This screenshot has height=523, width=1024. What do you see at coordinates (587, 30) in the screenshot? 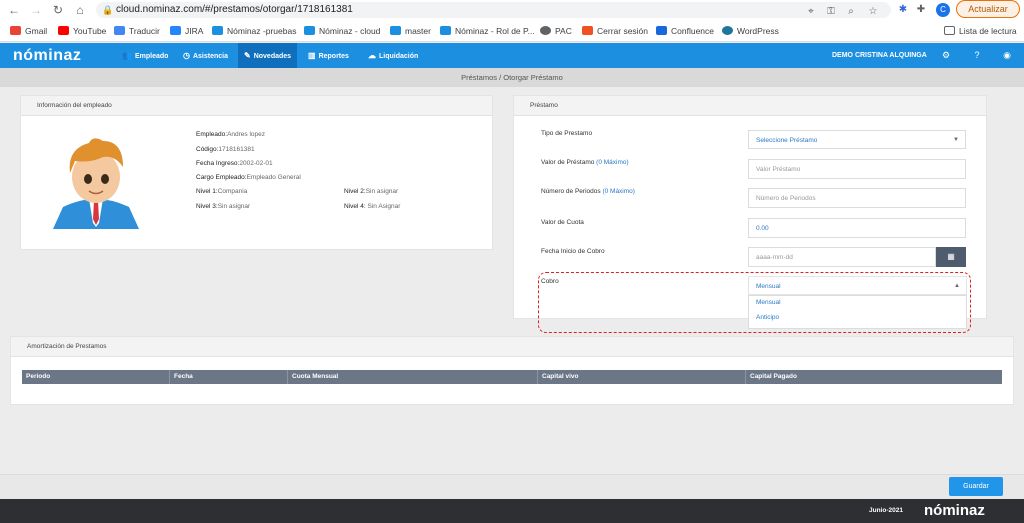
I see `microsoft-icon` at bounding box center [587, 30].